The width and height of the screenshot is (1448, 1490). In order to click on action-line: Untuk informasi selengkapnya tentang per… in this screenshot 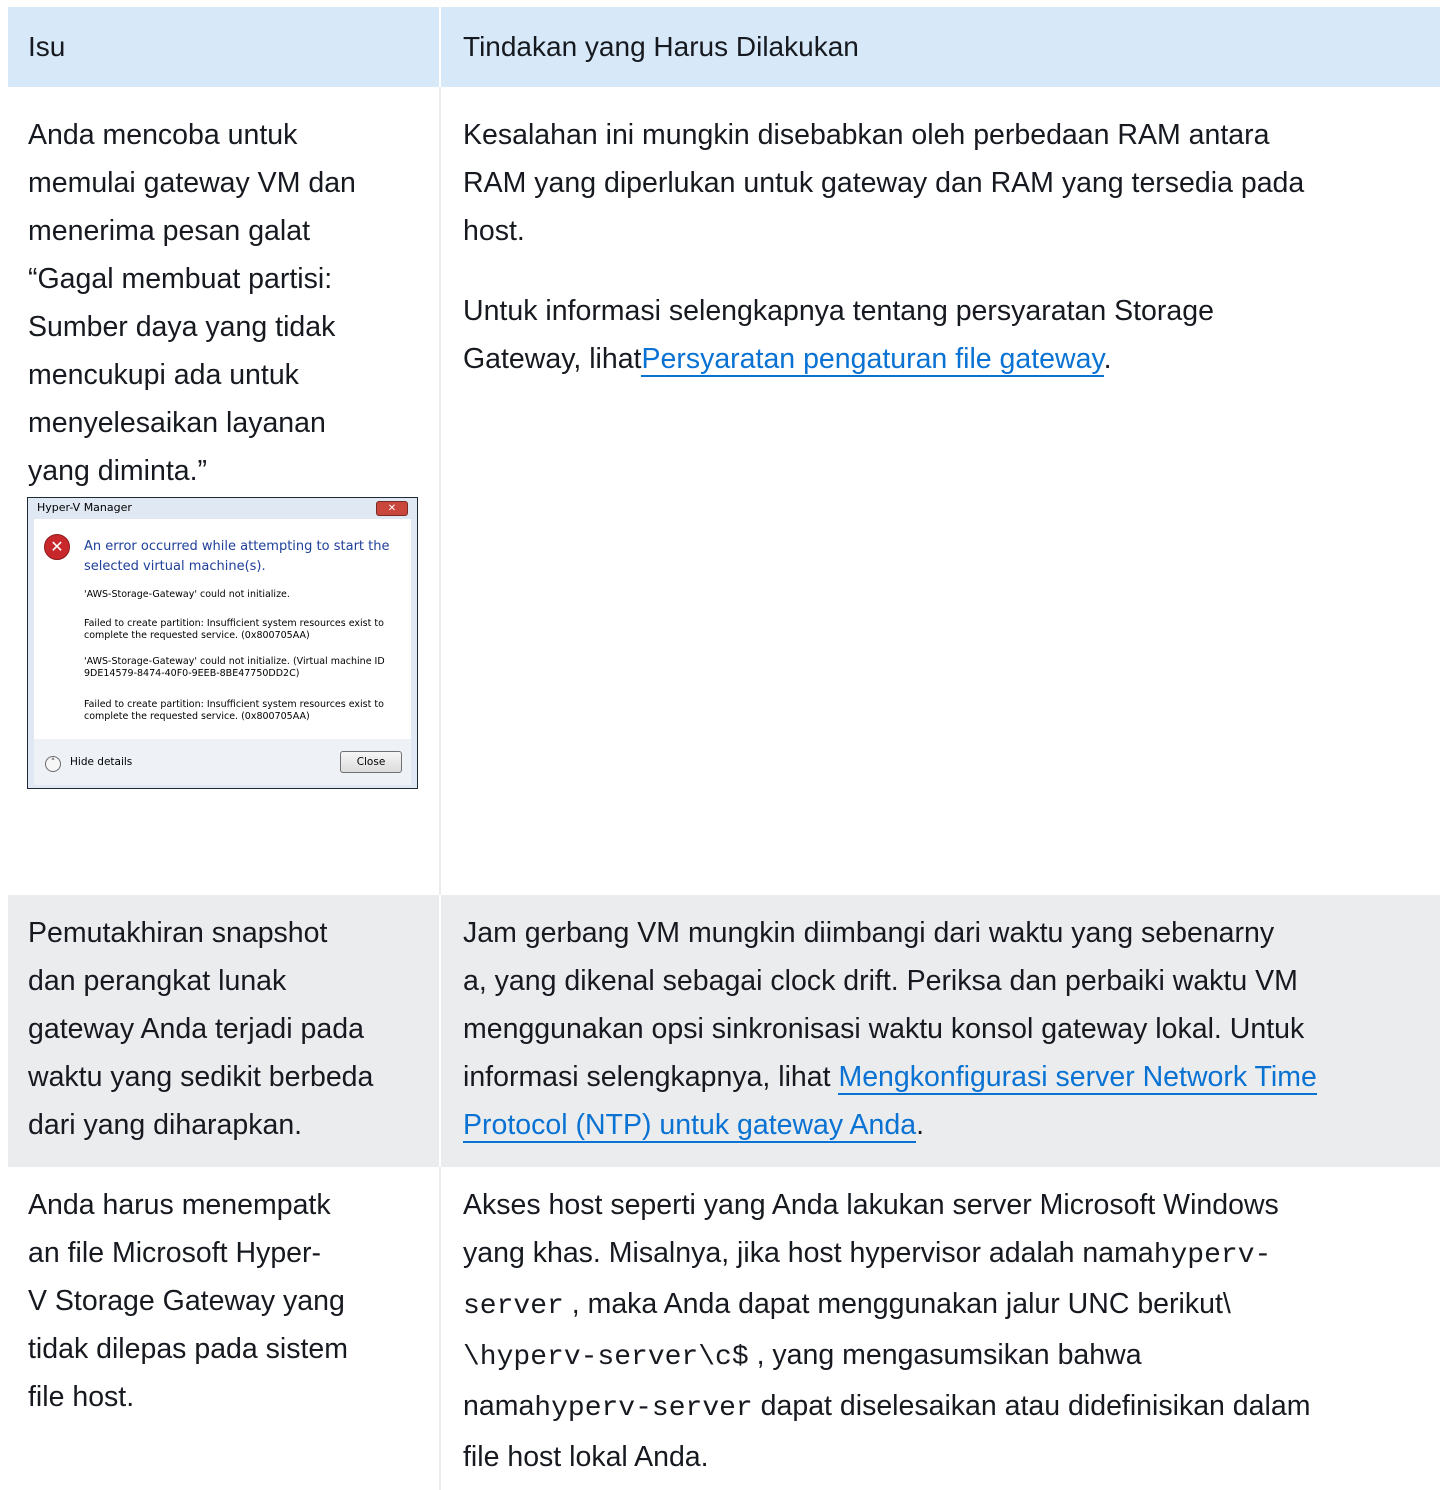, I will do `click(838, 311)`.